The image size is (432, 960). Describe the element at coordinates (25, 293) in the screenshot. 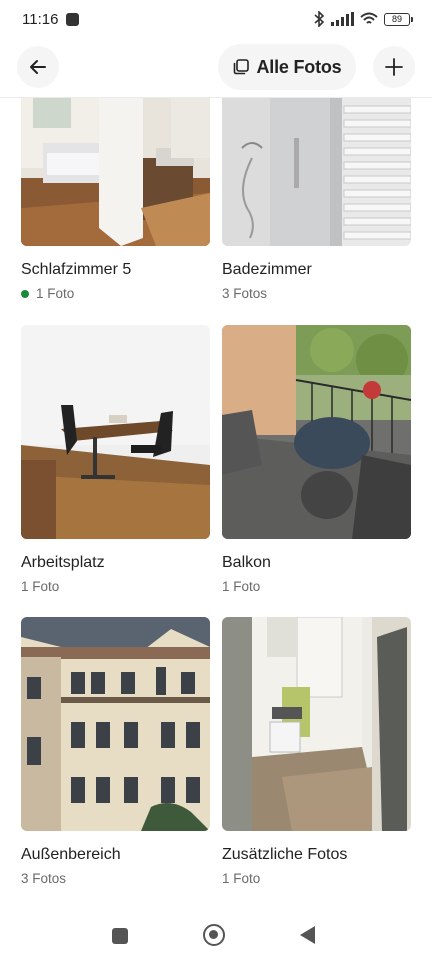

I see `status-dot` at that location.